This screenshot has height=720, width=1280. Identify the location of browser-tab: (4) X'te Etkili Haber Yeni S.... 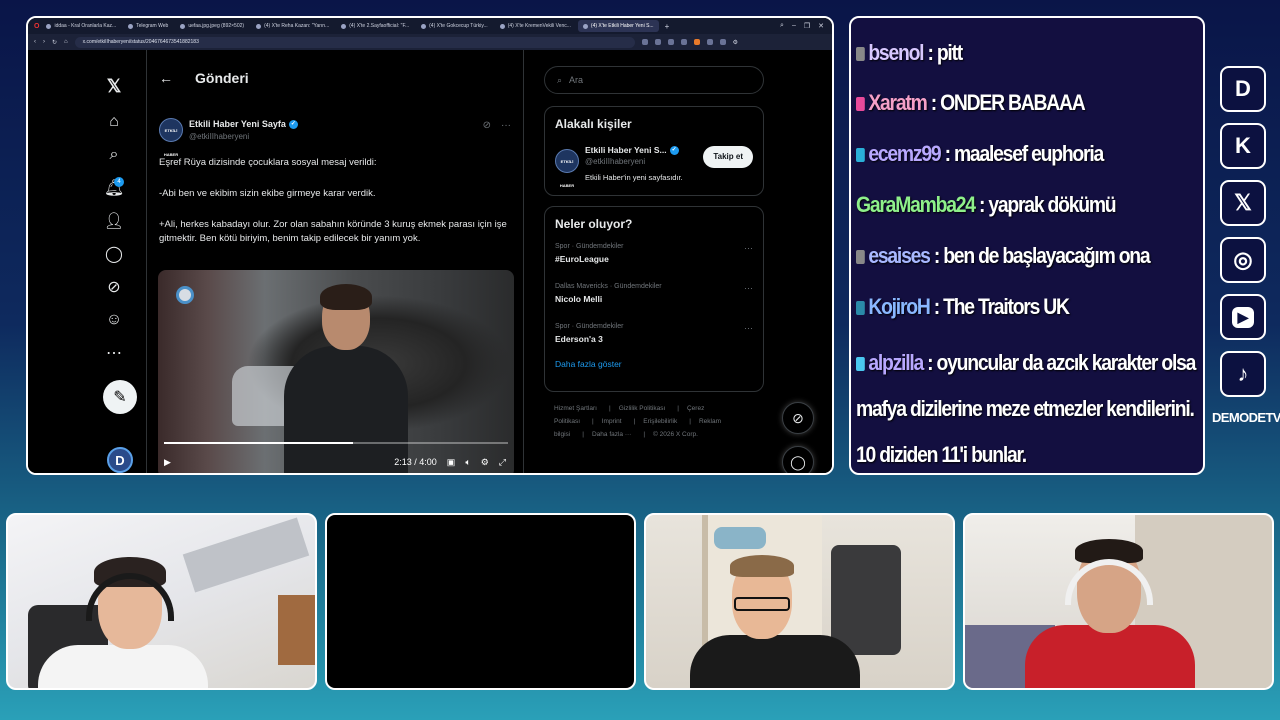
(618, 26).